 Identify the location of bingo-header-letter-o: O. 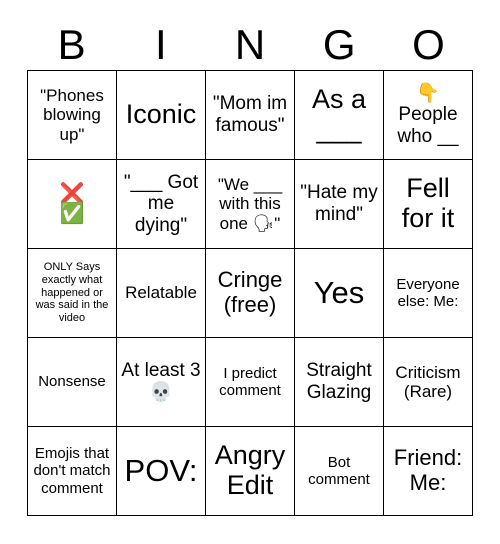
(428, 44).